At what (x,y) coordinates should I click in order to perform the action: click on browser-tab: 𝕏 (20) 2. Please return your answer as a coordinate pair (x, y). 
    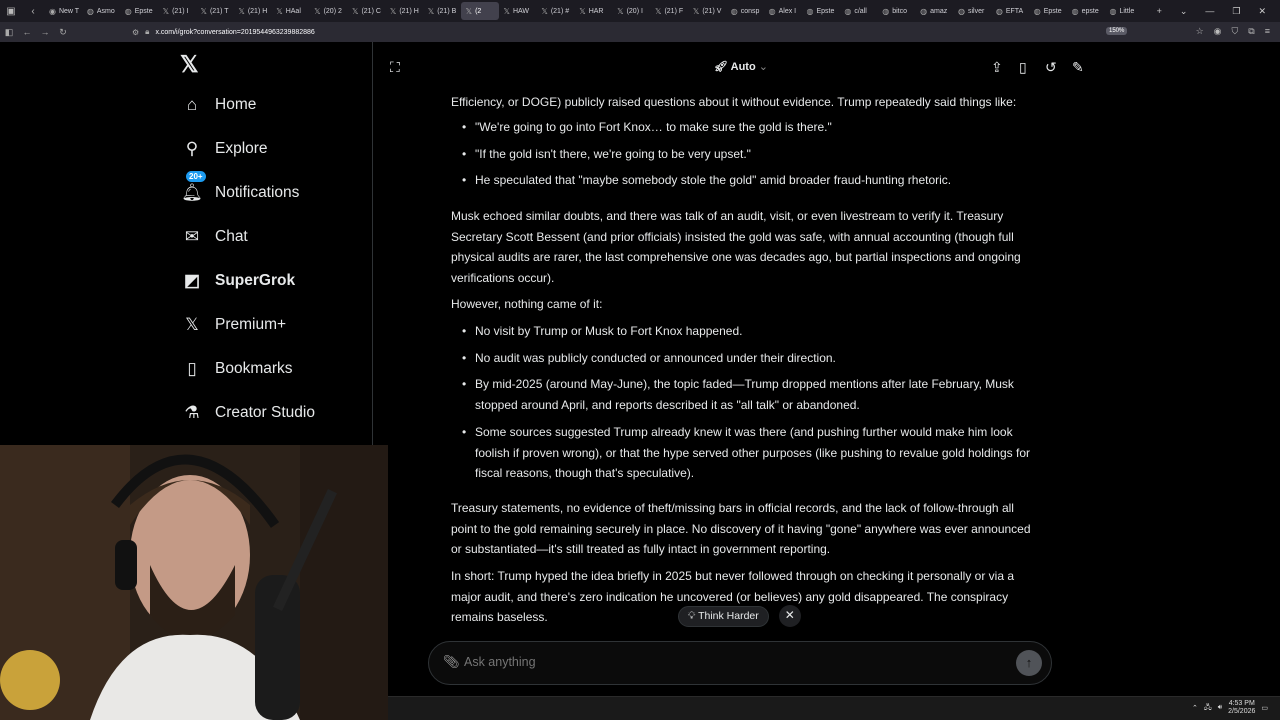
    Looking at the image, I should click on (328, 11).